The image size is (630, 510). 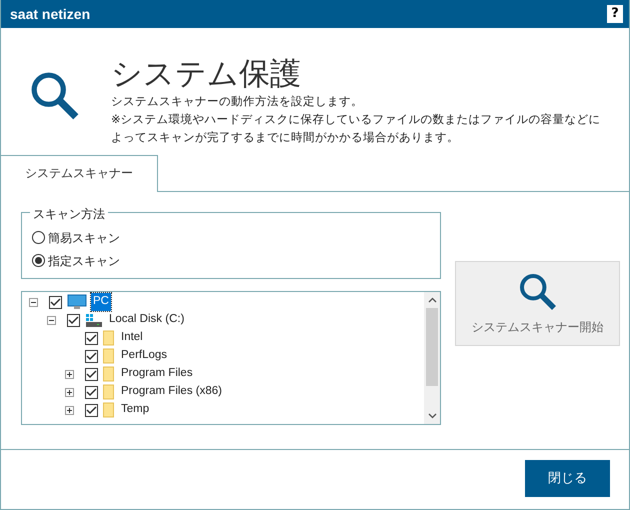 I want to click on note-text: ※システム環境やハードディスクに保存しているファイルの数またはファイルの容量などによってスキャンが完了するまでに時間がかかる場合があります。, so click(x=356, y=128).